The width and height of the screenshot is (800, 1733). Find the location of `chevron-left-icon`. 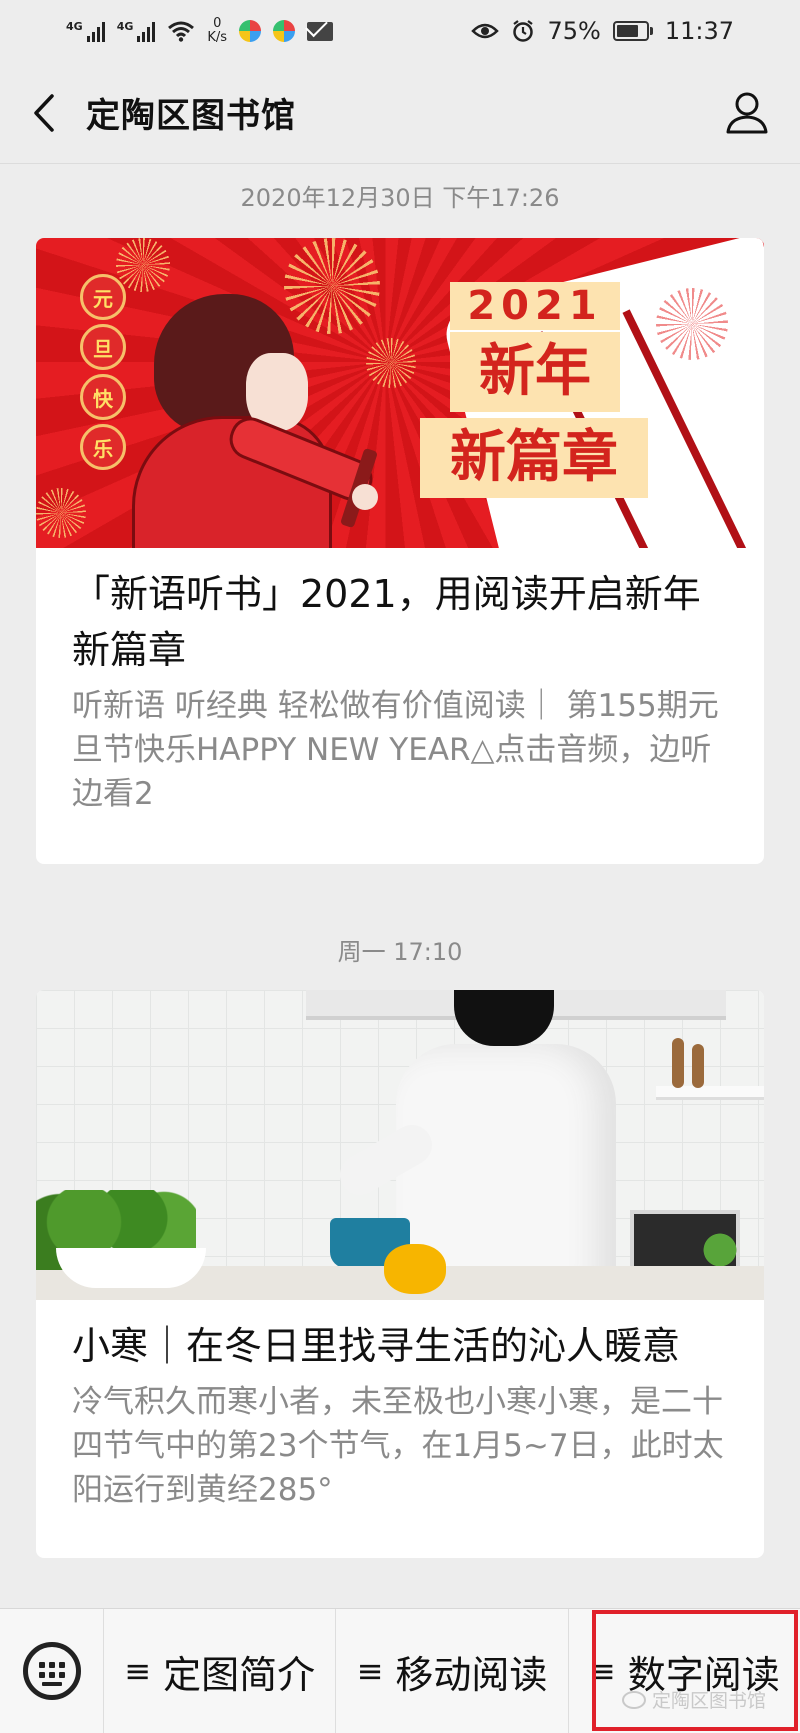

chevron-left-icon is located at coordinates (44, 112).